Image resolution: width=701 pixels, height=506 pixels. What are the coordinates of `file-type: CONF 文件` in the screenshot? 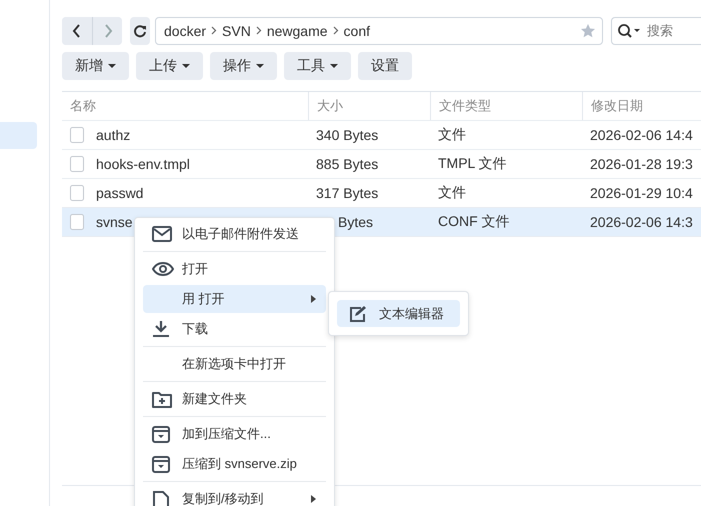 It's located at (474, 222).